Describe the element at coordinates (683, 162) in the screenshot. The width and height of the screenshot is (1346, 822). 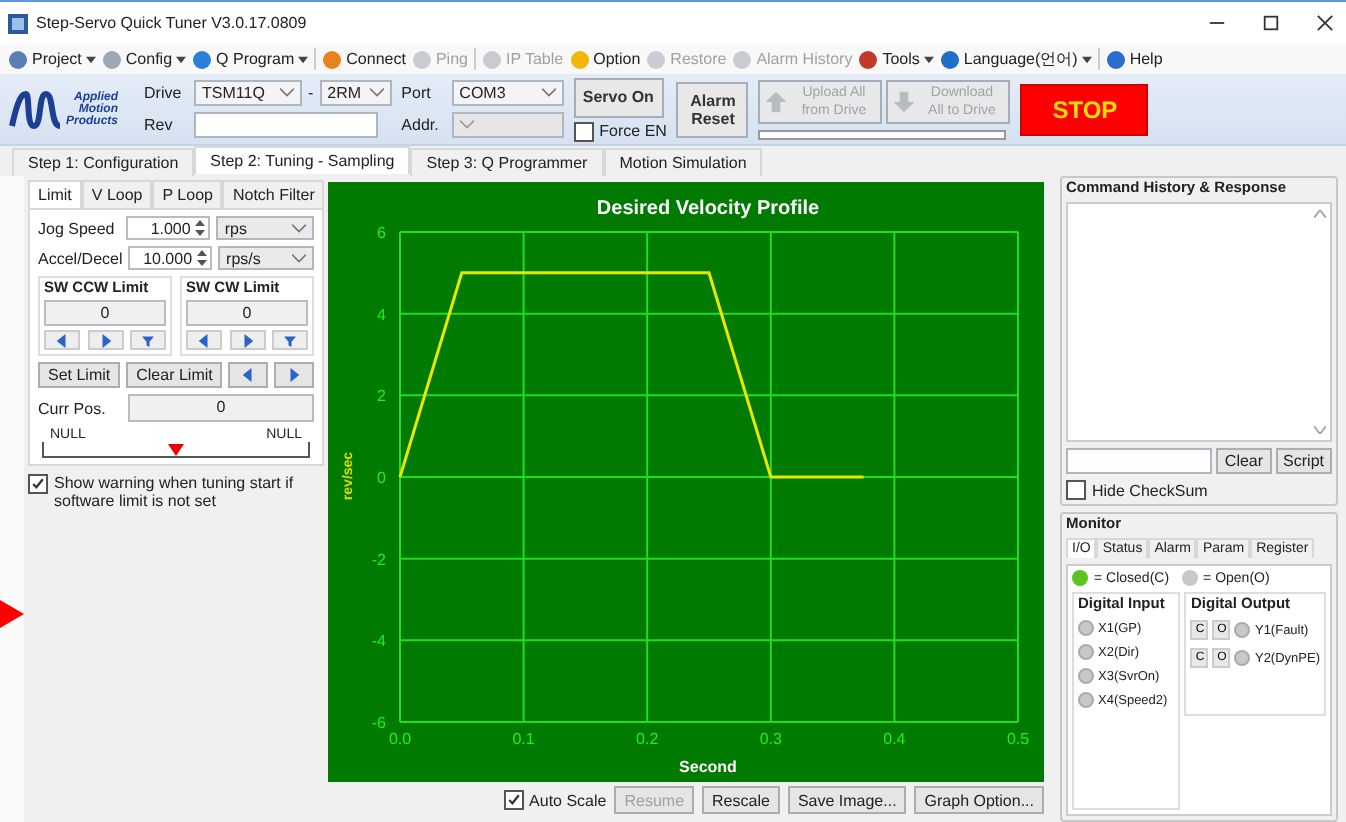
I see `step-tab: Motion Simulation` at that location.